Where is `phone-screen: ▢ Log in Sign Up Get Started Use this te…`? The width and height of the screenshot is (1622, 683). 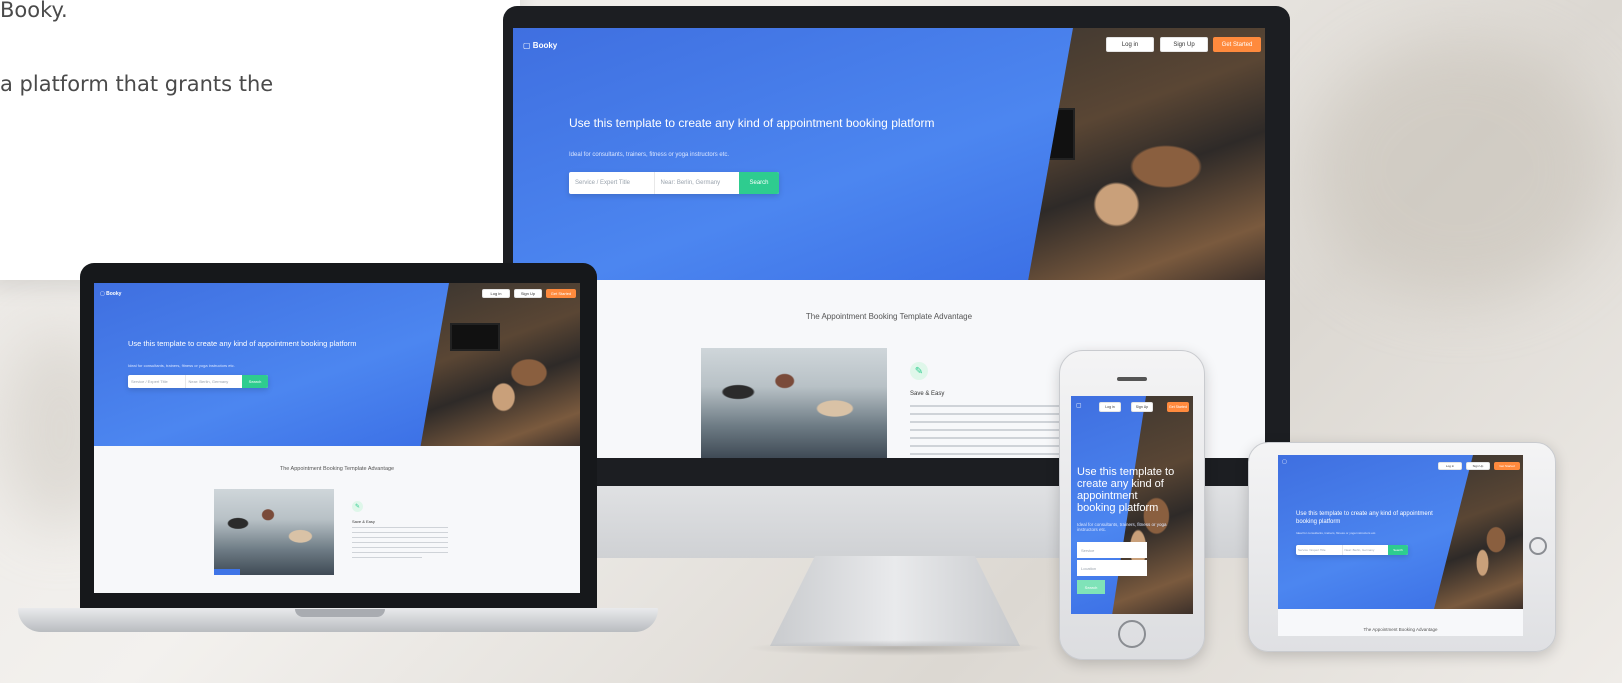 phone-screen: ▢ Log in Sign Up Get Started Use this te… is located at coordinates (1132, 505).